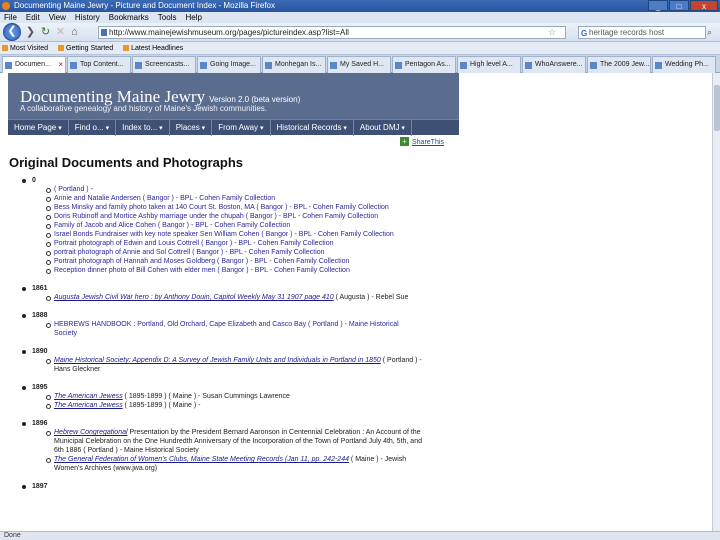 The height and width of the screenshot is (540, 720). I want to click on item-details: ( Augusta ) - Rebel Sue, so click(371, 297).